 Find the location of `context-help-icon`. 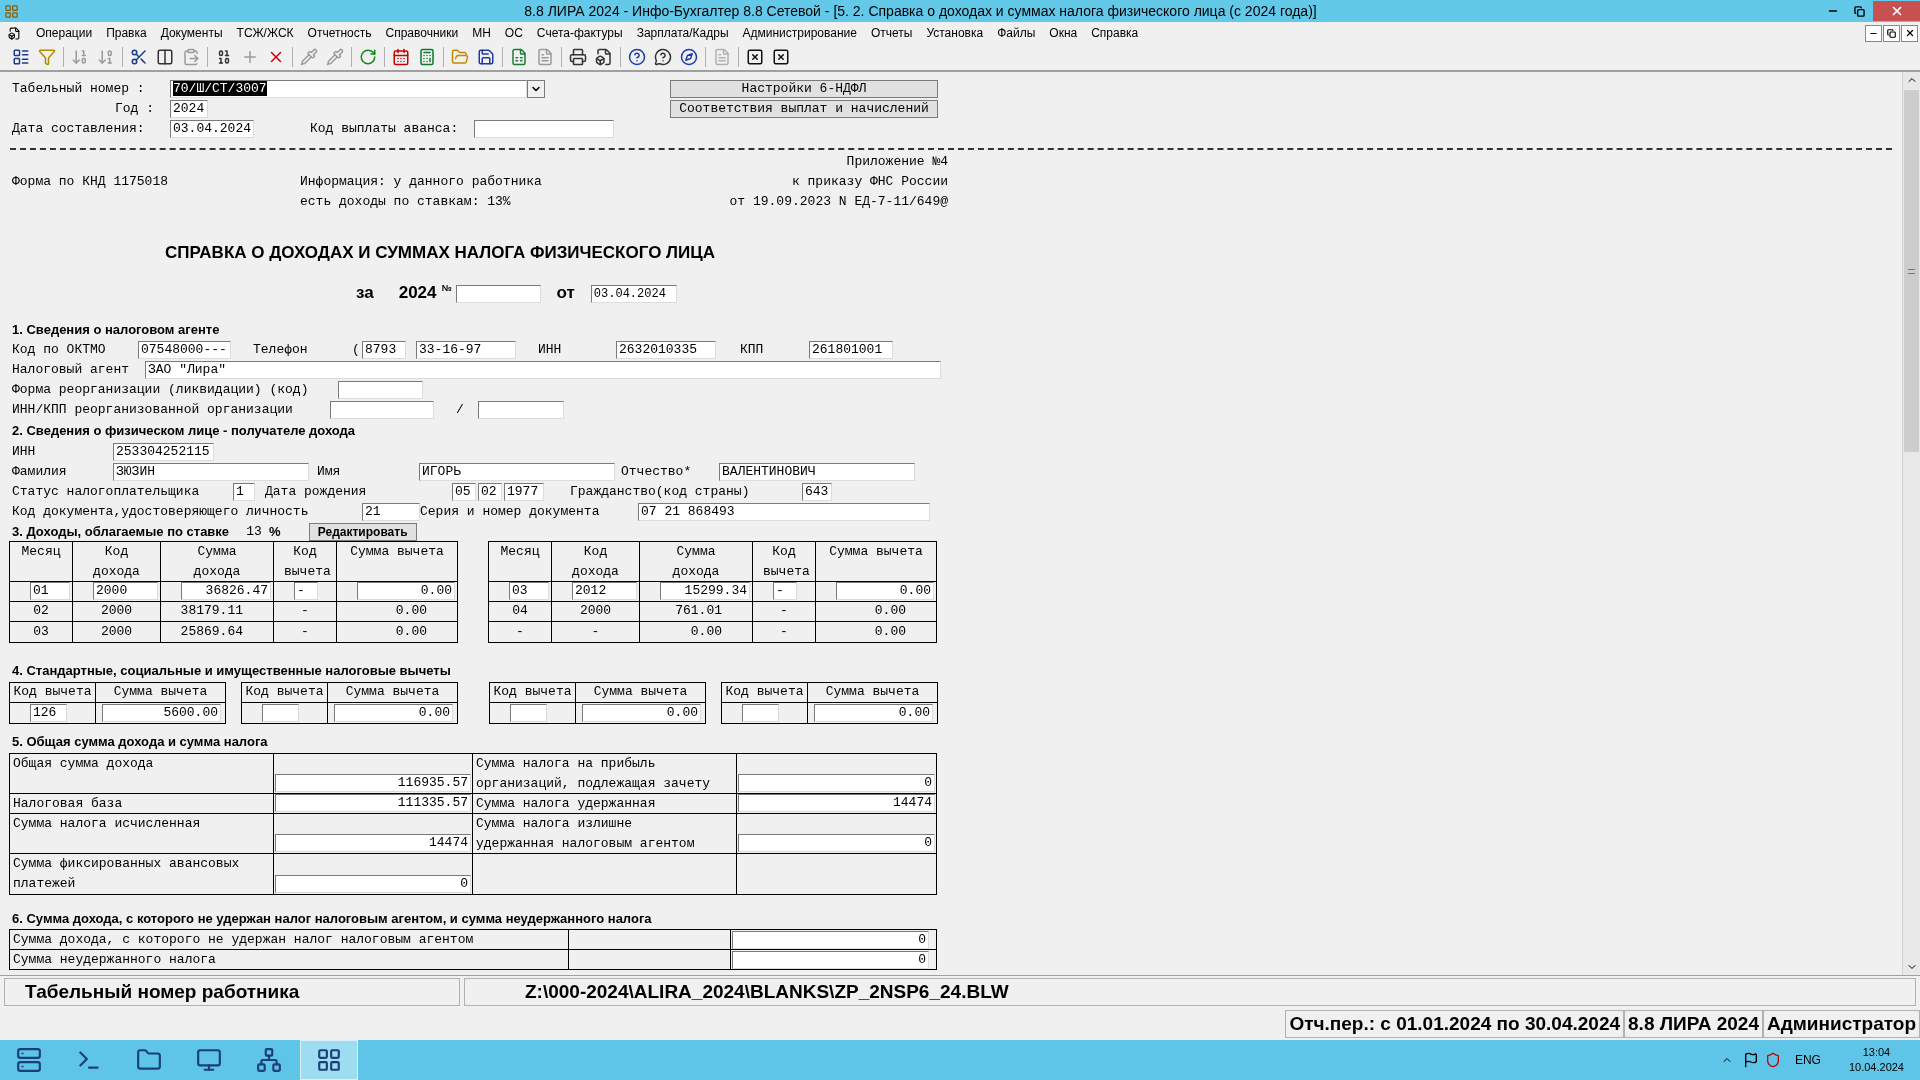

context-help-icon is located at coordinates (663, 57).